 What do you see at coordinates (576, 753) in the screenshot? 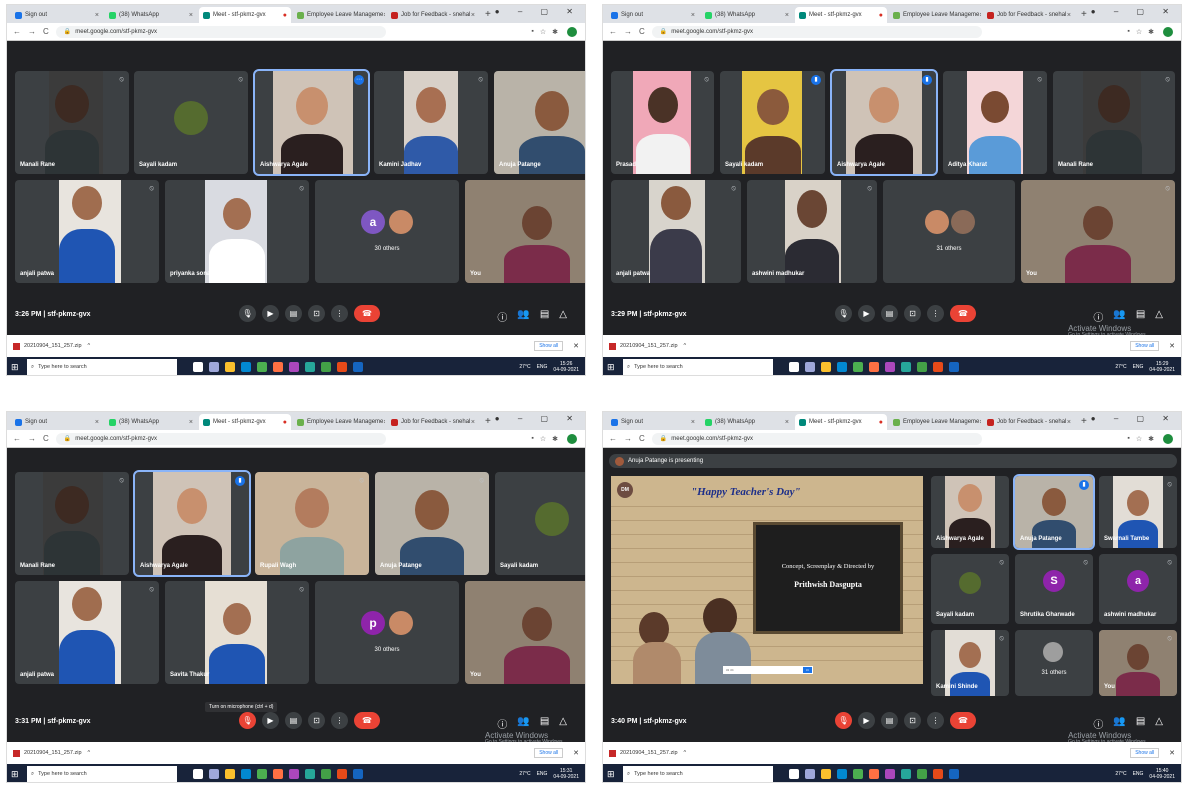
I see `close-icon: ✕` at bounding box center [576, 753].